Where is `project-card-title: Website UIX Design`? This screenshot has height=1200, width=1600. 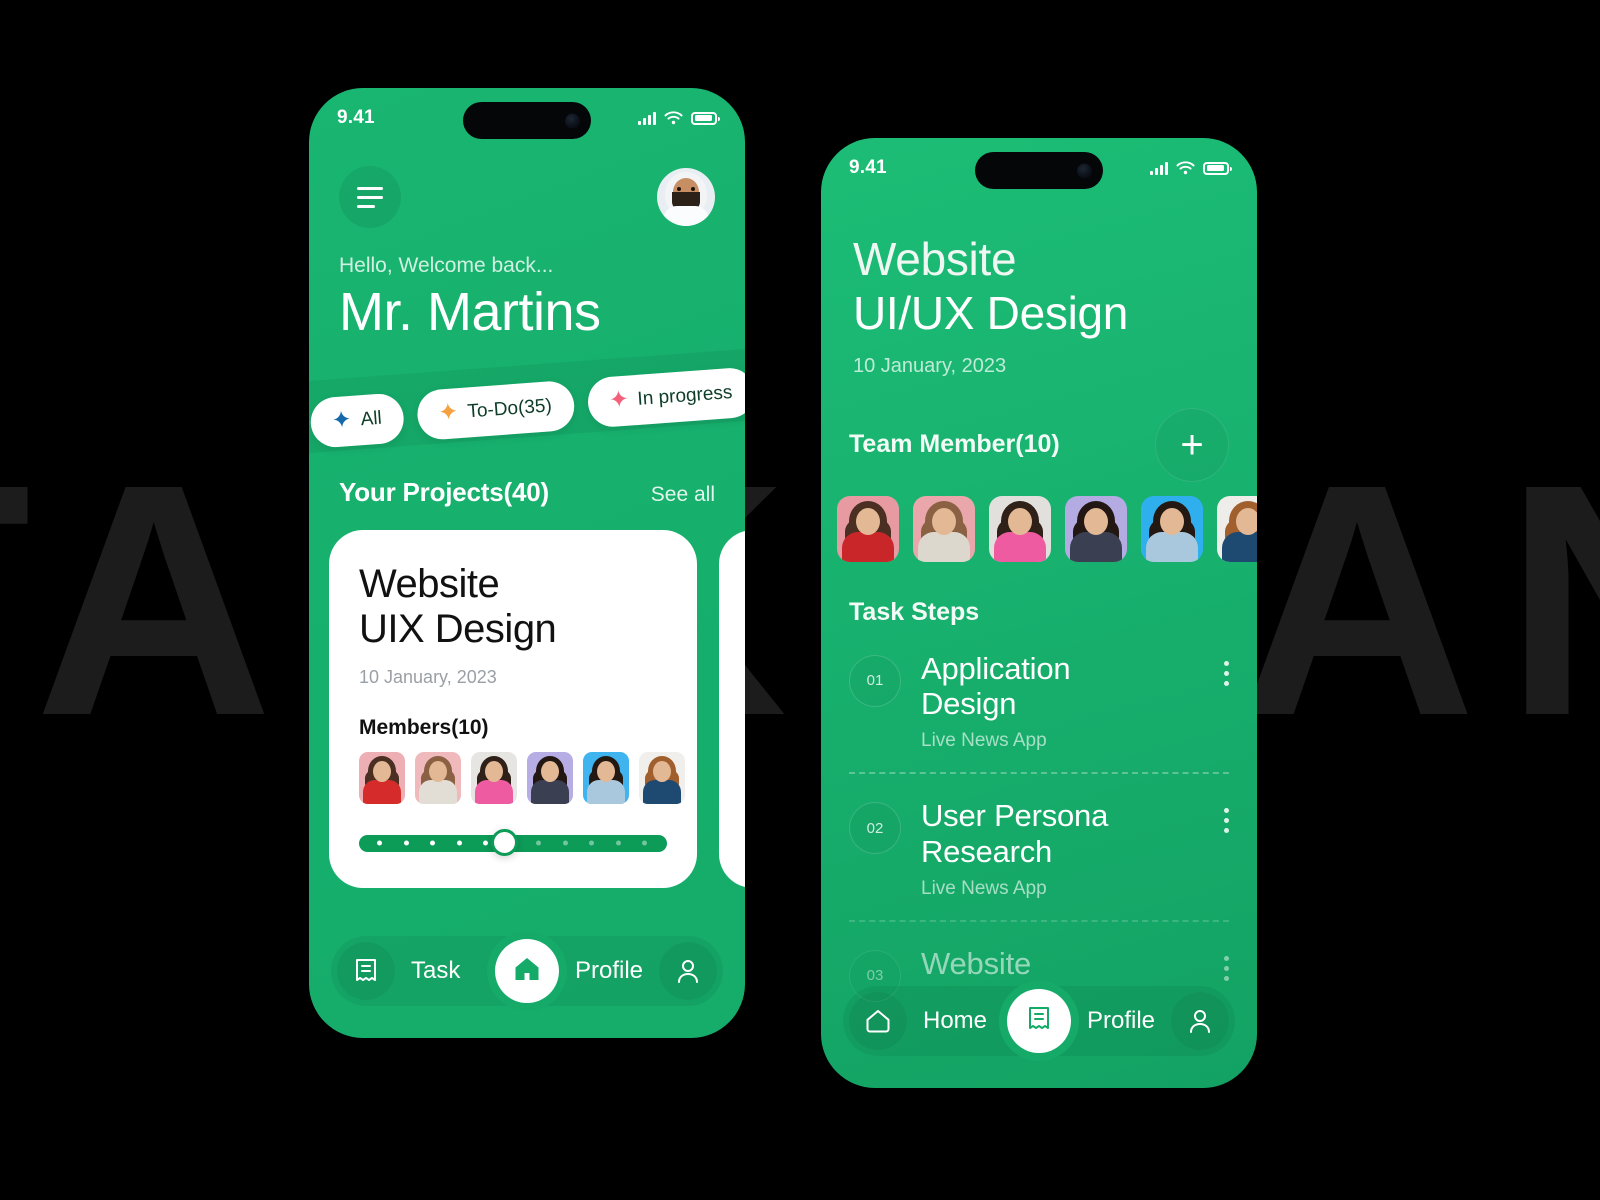 project-card-title: Website UIX Design is located at coordinates (484, 607).